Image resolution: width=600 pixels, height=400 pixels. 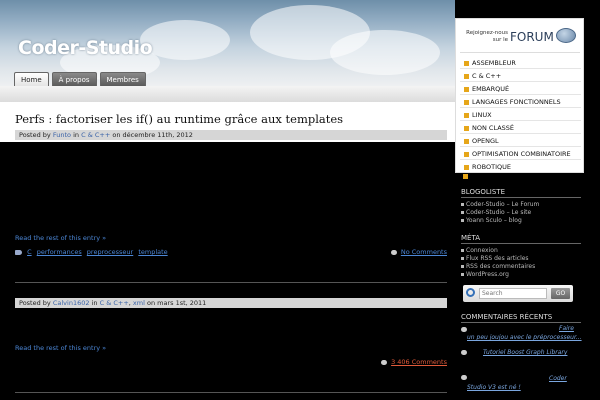 I want to click on meta-link: Flux RSS des articles, so click(x=495, y=258).